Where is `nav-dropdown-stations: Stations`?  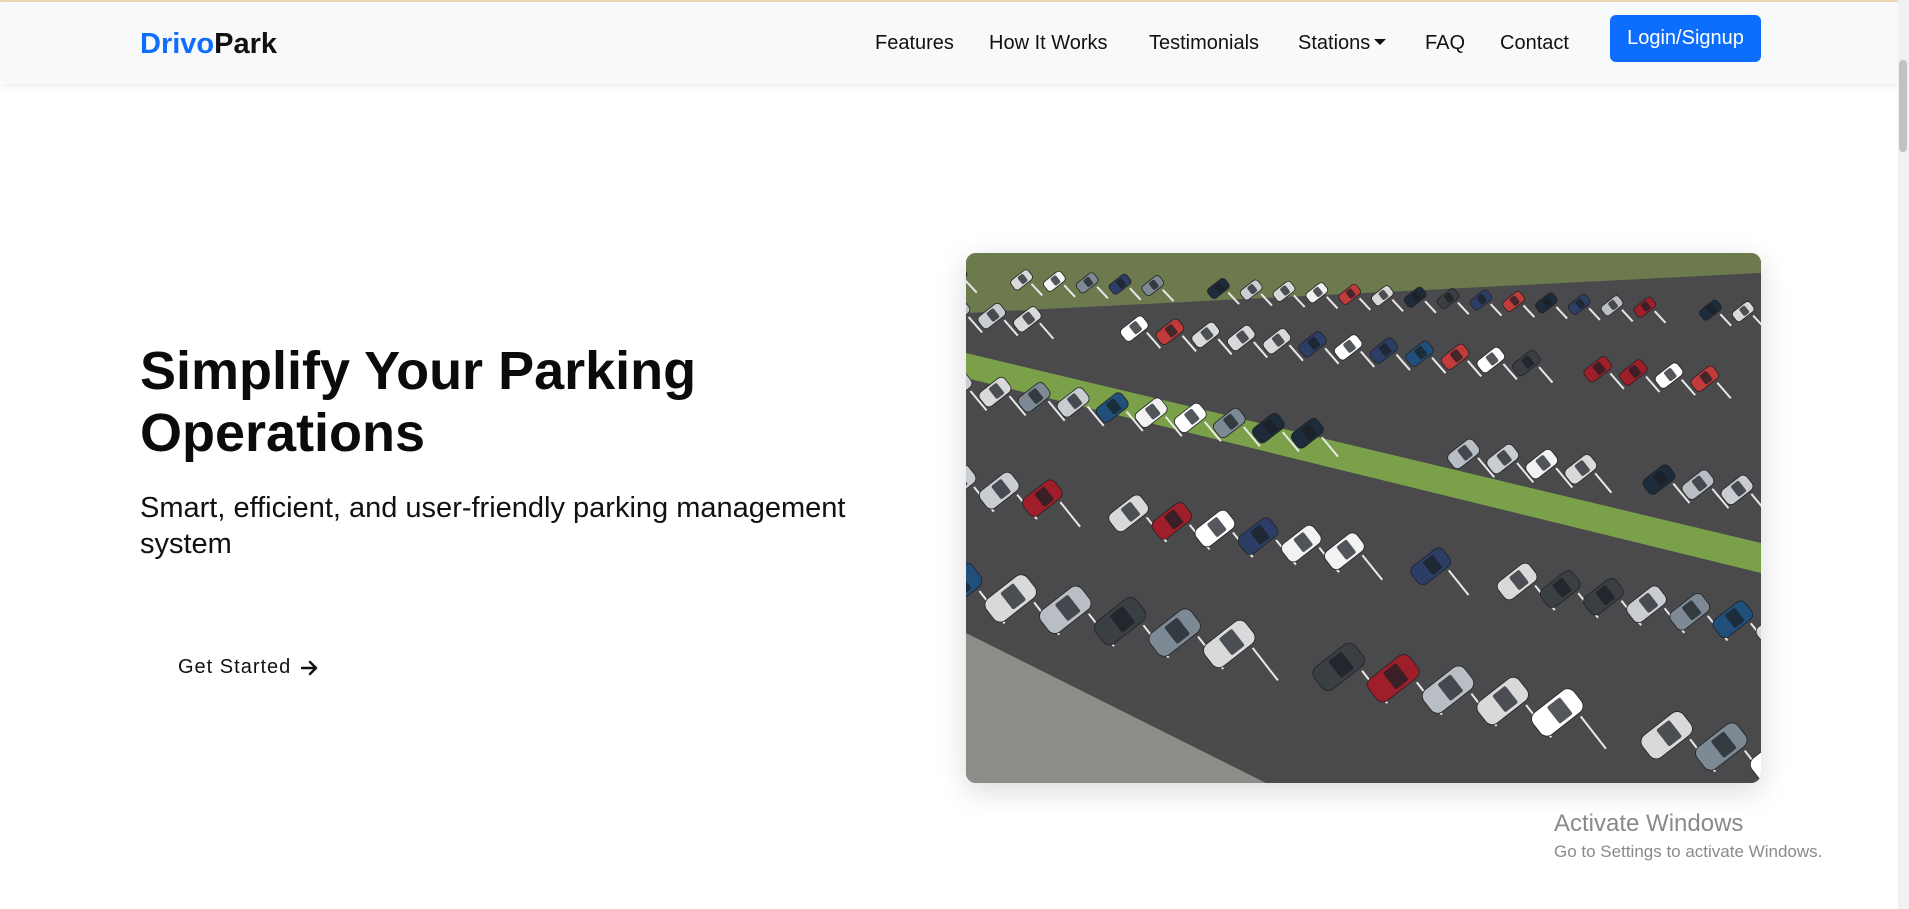
nav-dropdown-stations: Stations is located at coordinates (1342, 43).